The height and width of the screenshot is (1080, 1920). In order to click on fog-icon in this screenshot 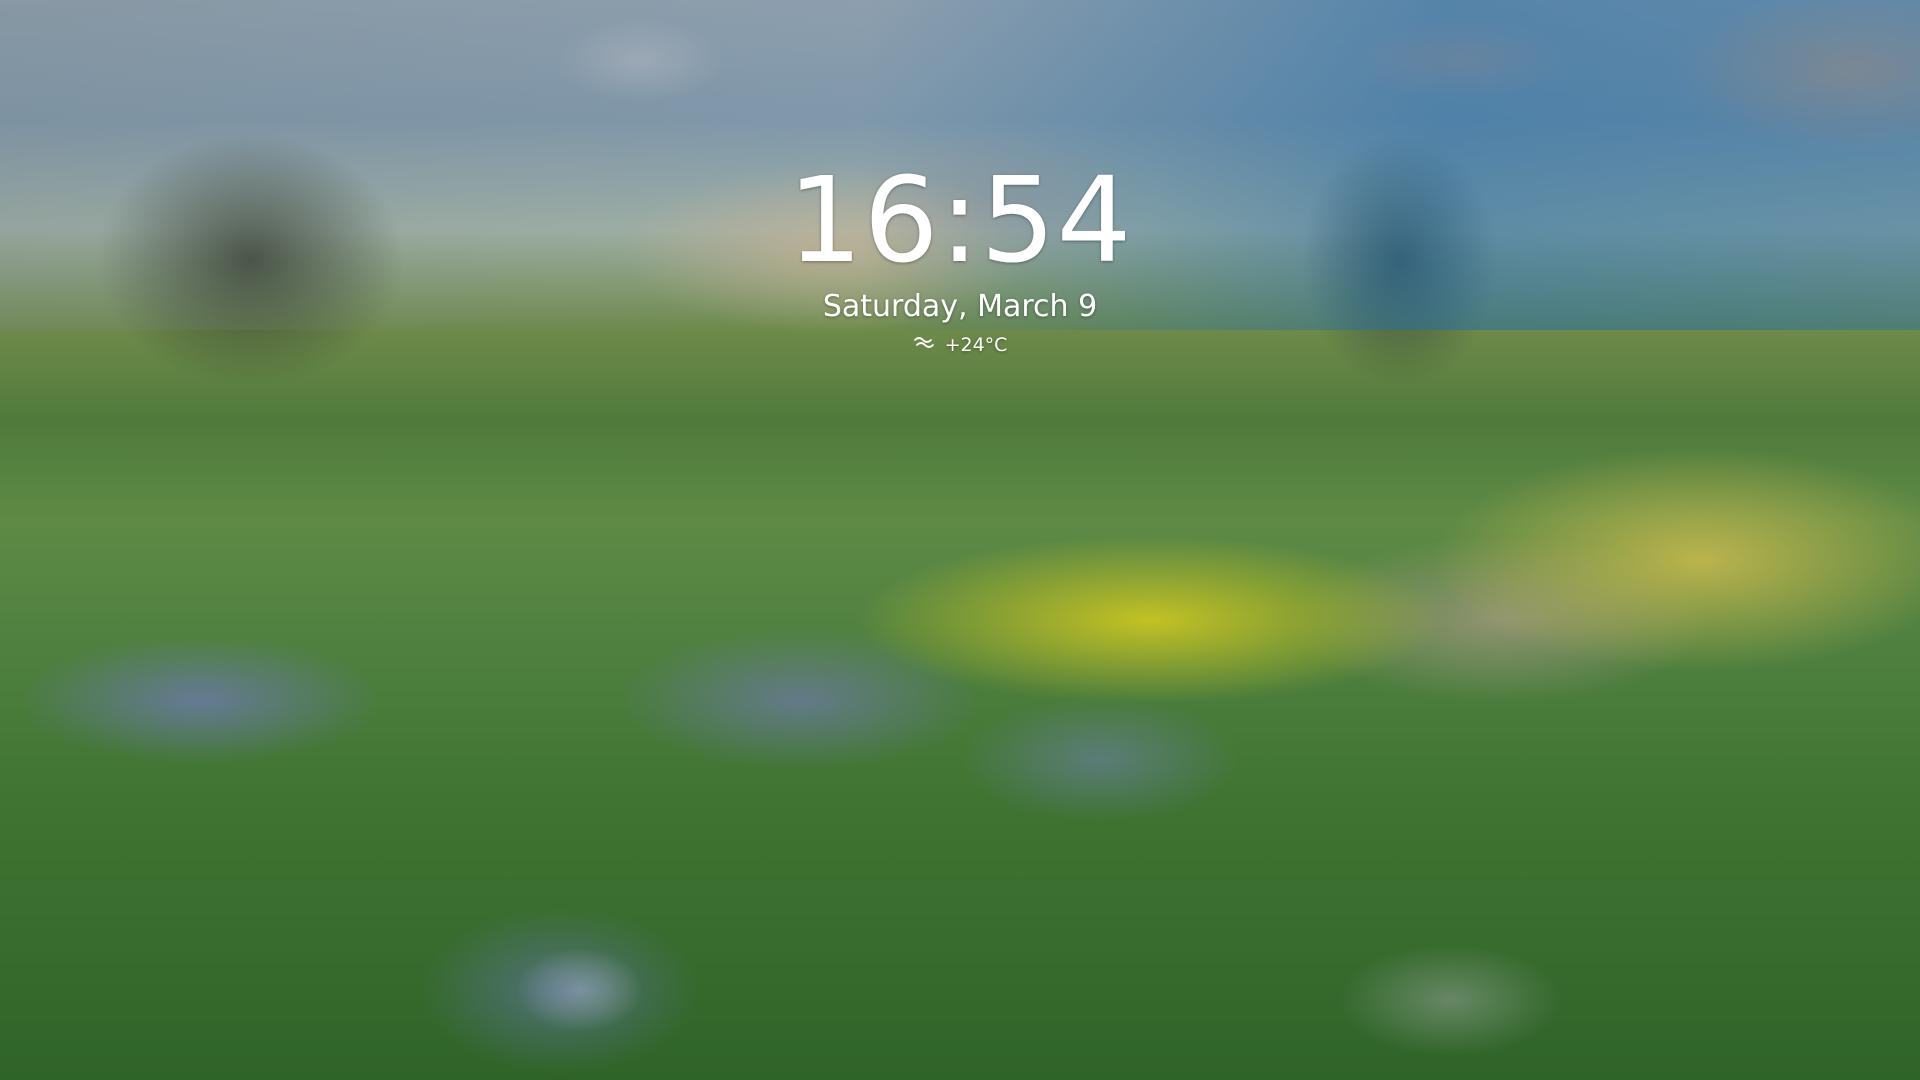, I will do `click(924, 345)`.